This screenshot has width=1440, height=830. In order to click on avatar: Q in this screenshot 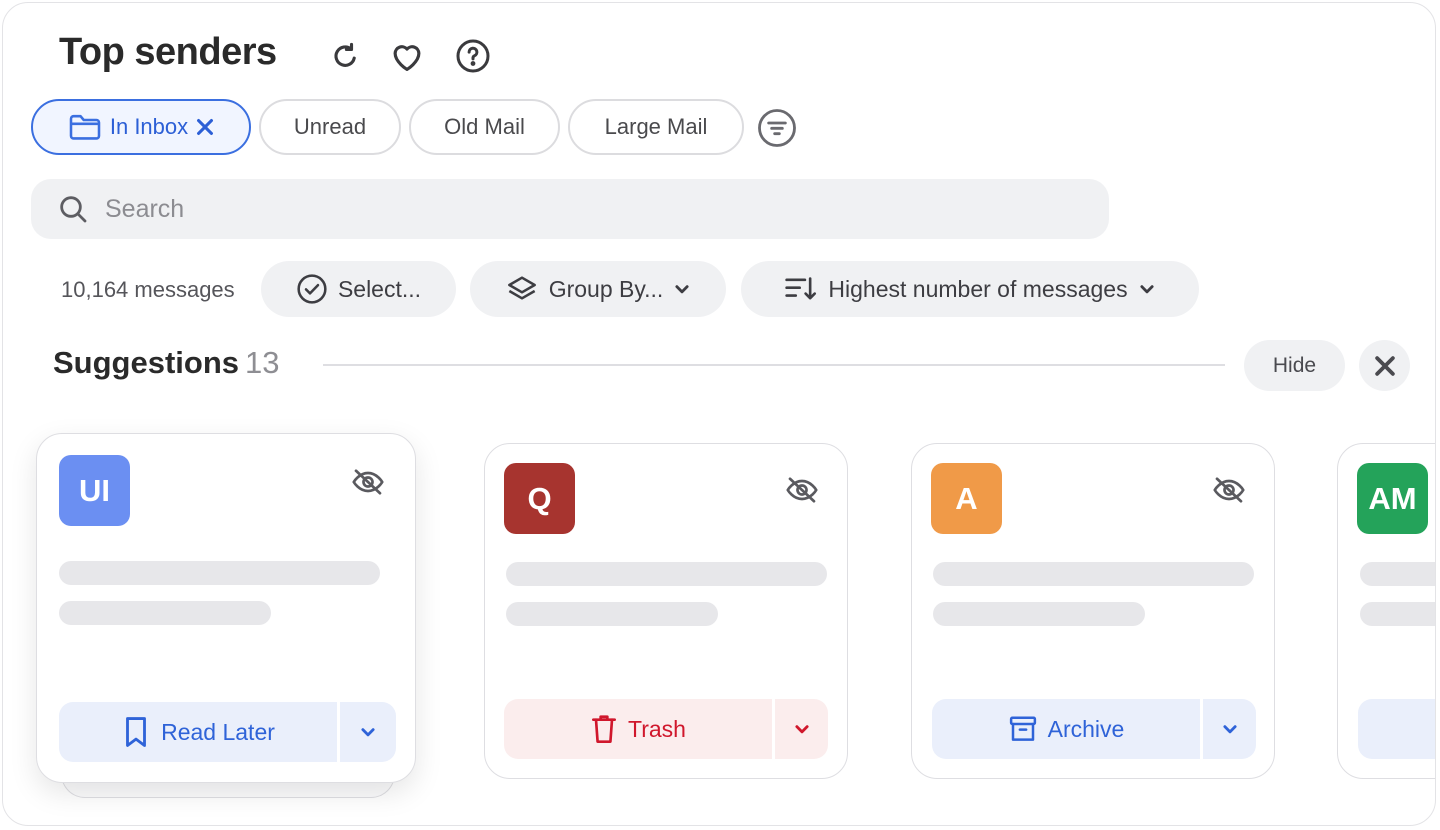, I will do `click(539, 498)`.